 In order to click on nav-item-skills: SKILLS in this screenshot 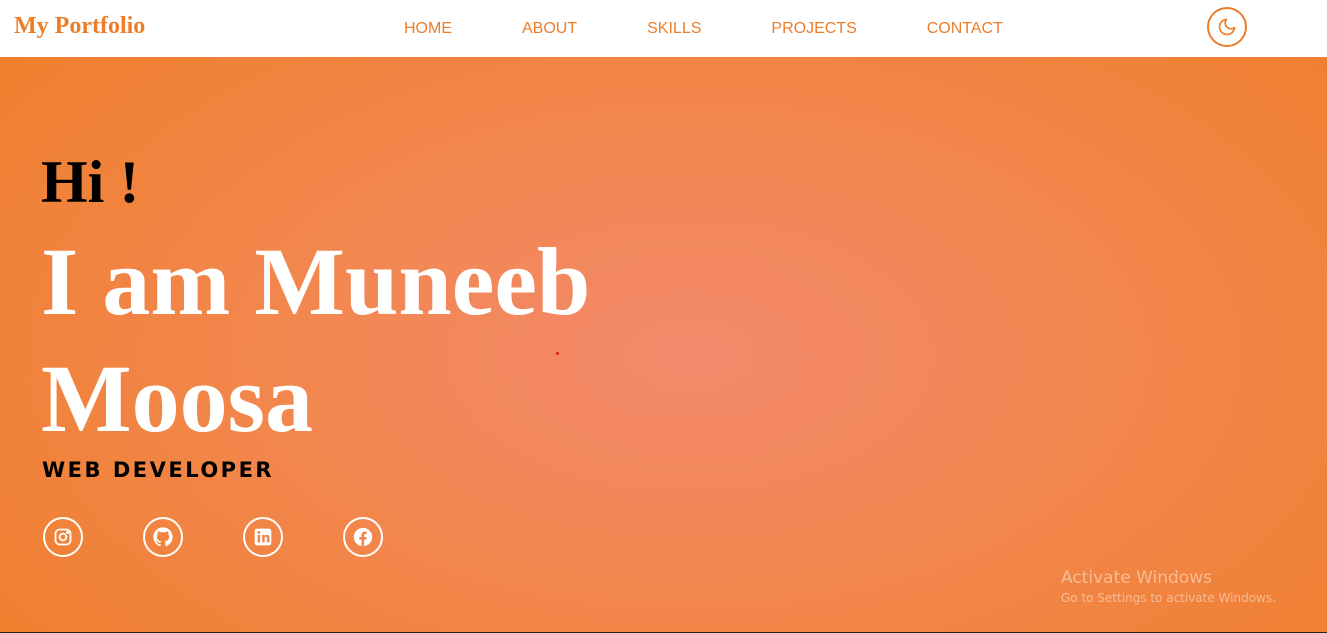, I will do `click(674, 29)`.